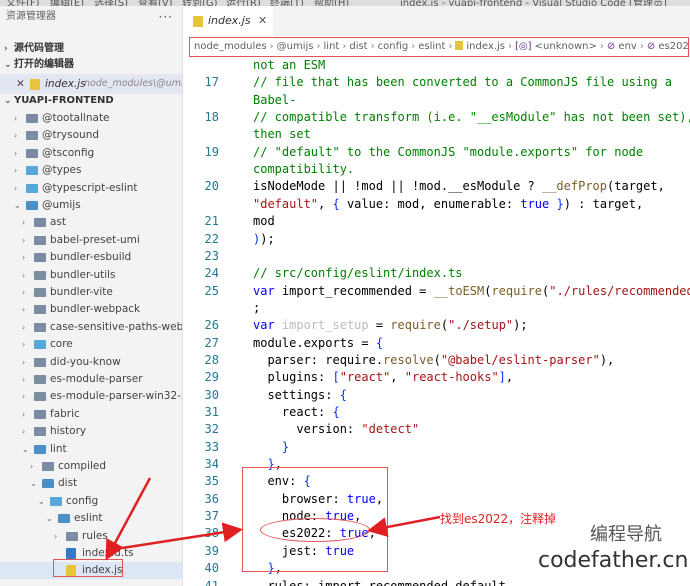 This screenshot has height=586, width=690. What do you see at coordinates (566, 46) in the screenshot?
I see `breadcrumb-item: <unknown>` at bounding box center [566, 46].